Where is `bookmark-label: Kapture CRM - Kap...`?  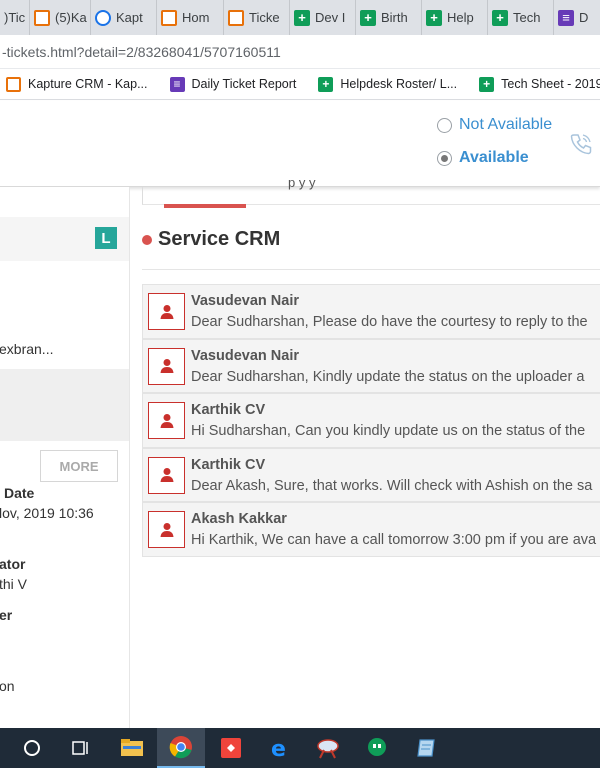
bookmark-label: Kapture CRM - Kap... is located at coordinates (88, 84).